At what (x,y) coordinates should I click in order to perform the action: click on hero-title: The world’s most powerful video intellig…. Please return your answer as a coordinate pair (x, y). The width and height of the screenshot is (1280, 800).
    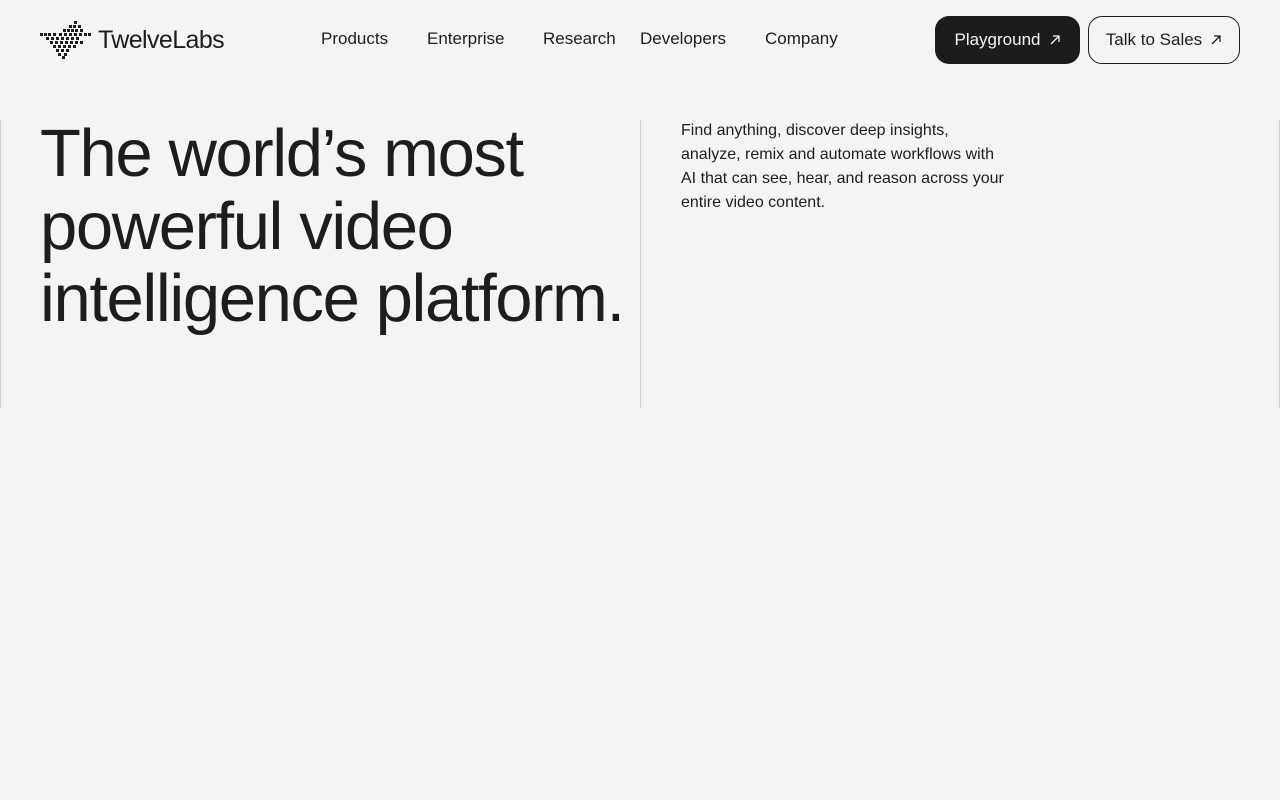
    Looking at the image, I should click on (332, 226).